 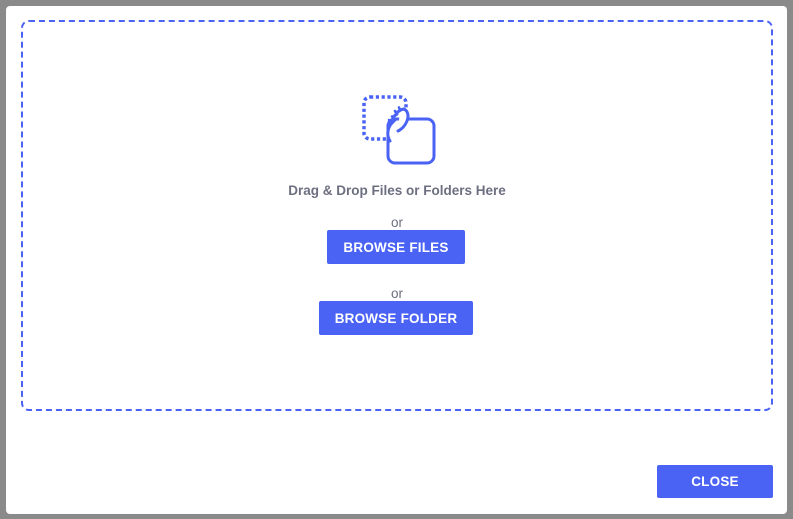 What do you see at coordinates (397, 190) in the screenshot?
I see `drop-instruction: Drag & Drop Files or Folders Here` at bounding box center [397, 190].